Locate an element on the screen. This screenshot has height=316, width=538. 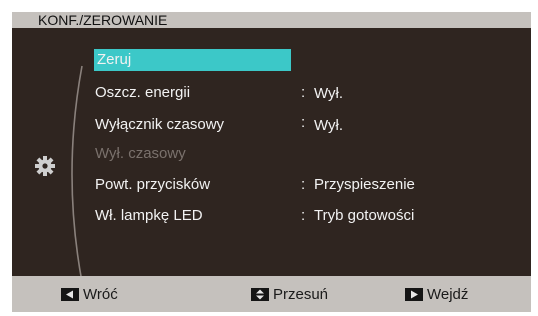
menu-item-off-timer: Wyłącznik czasowy is located at coordinates (159, 125).